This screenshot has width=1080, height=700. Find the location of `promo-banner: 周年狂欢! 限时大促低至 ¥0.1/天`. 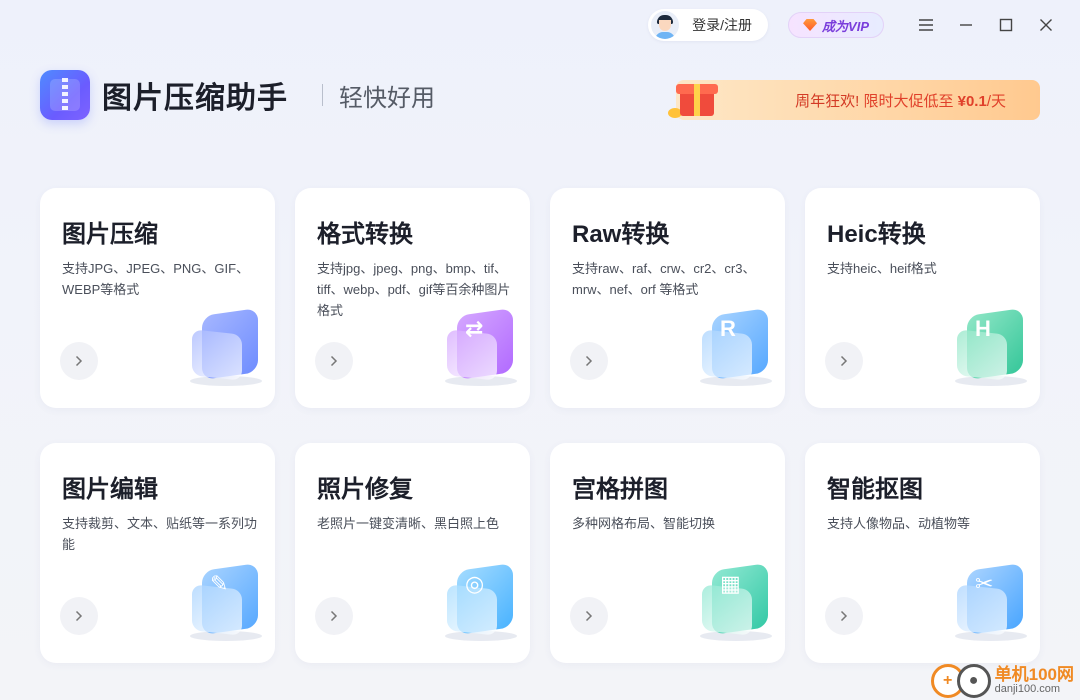

promo-banner: 周年狂欢! 限时大促低至 ¥0.1/天 is located at coordinates (854, 100).